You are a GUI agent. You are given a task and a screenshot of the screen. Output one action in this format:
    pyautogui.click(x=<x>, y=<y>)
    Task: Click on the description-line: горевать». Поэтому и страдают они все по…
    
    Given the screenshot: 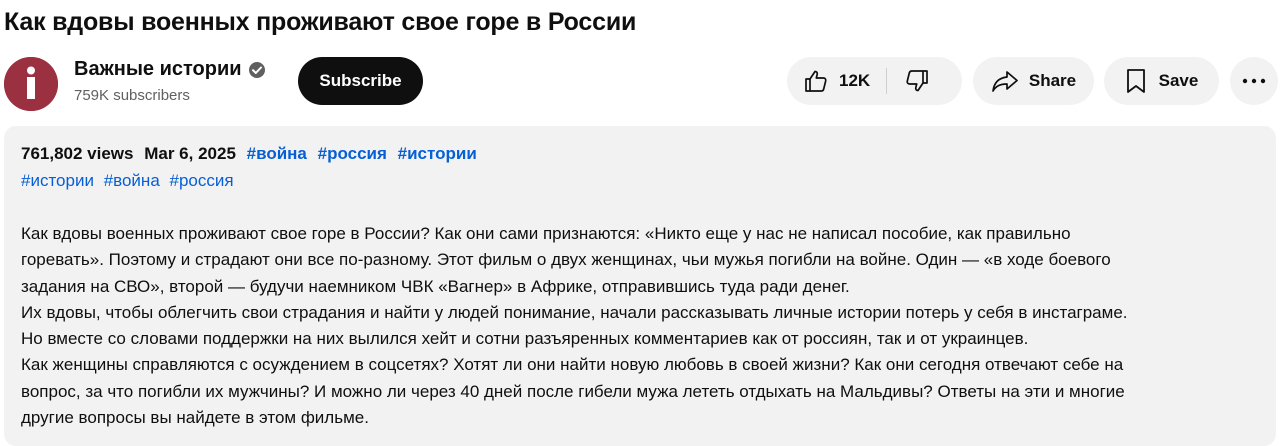 What is the action you would take?
    pyautogui.click(x=566, y=260)
    